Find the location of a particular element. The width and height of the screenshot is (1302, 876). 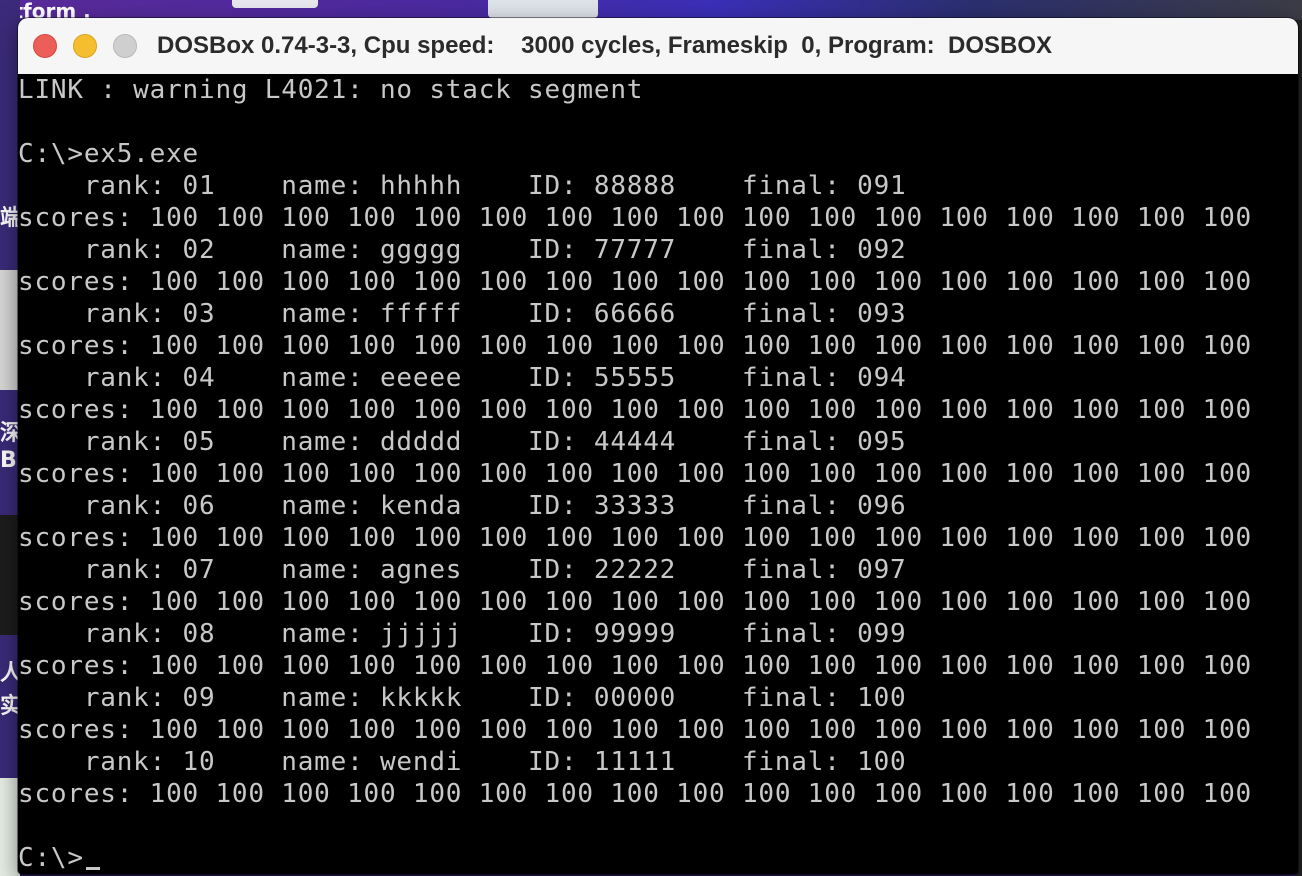

console-prompt-line: C:\> is located at coordinates (59, 858).